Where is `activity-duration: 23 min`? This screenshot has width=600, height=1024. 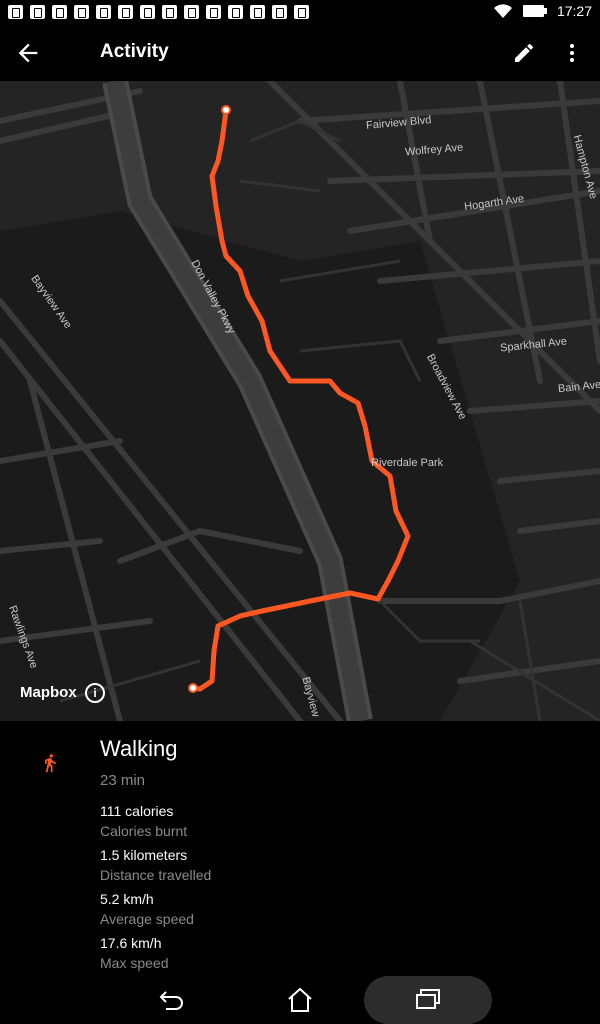 activity-duration: 23 min is located at coordinates (123, 780).